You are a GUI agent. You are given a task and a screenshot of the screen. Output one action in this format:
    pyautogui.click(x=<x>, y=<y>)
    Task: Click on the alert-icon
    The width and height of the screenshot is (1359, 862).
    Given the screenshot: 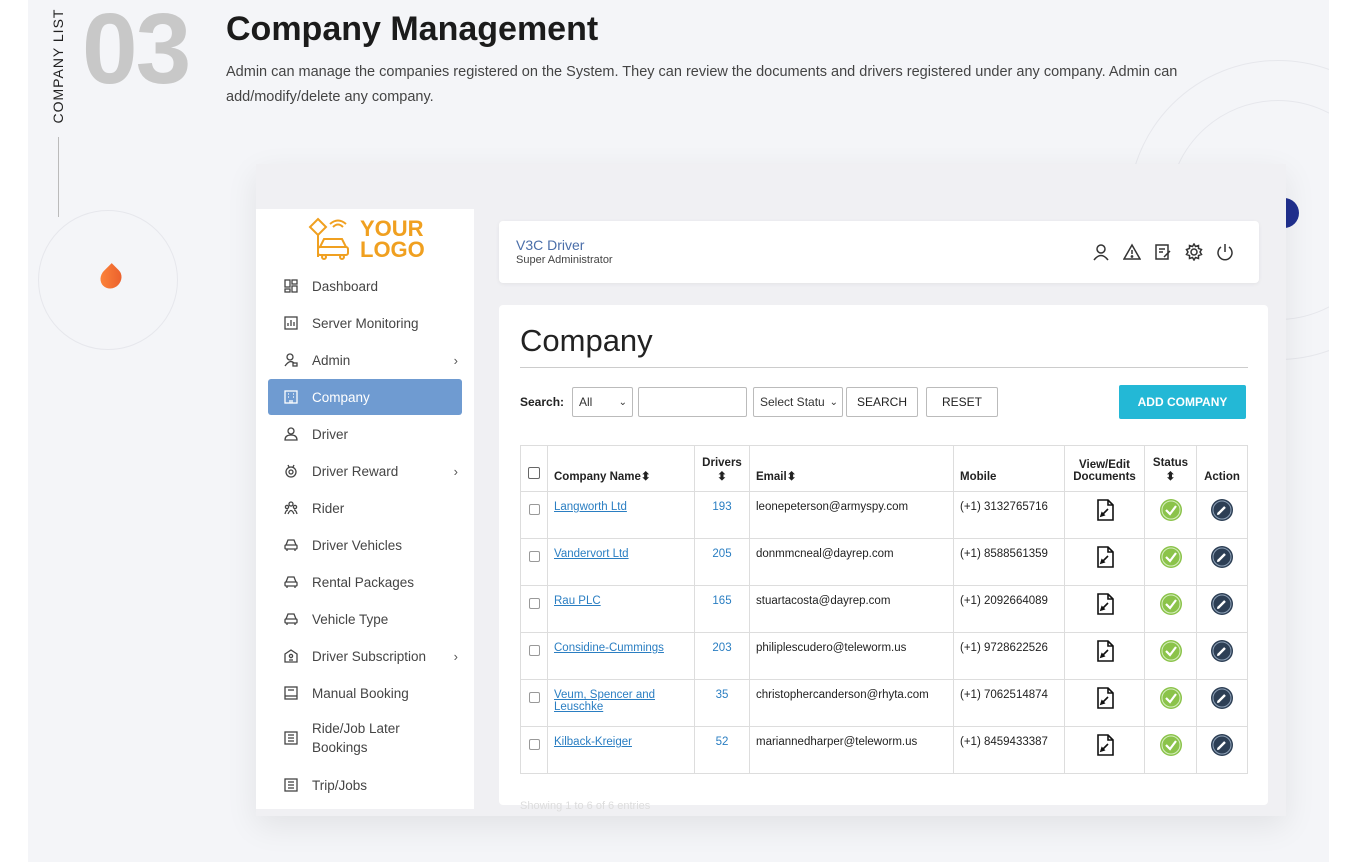 What is the action you would take?
    pyautogui.click(x=1132, y=252)
    